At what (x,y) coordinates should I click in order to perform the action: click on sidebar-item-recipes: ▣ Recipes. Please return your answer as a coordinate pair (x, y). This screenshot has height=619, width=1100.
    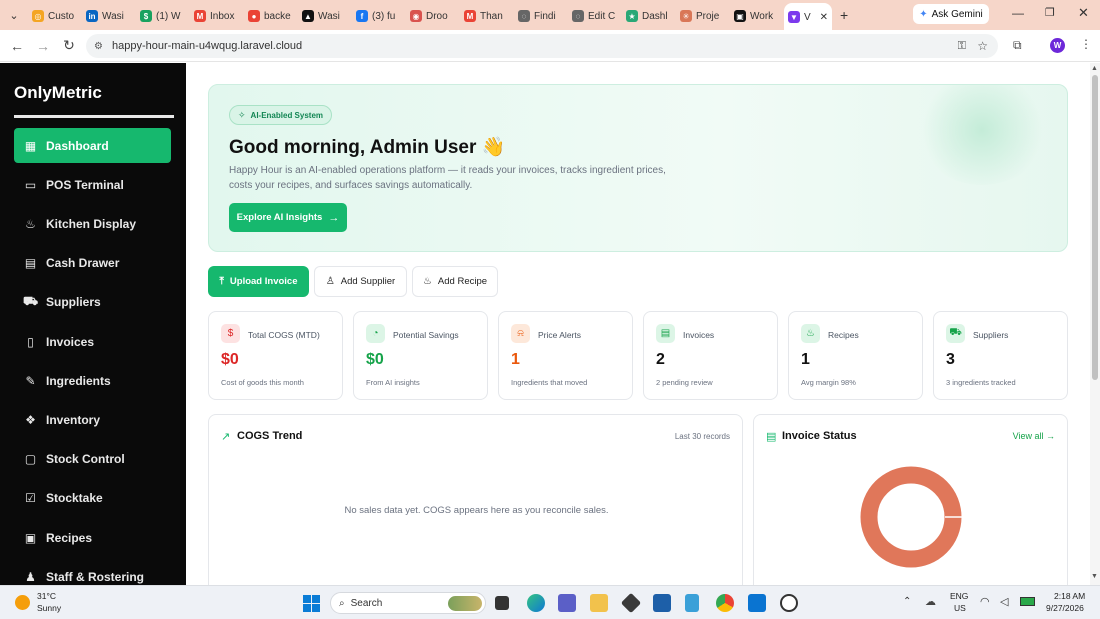
    Looking at the image, I should click on (92, 537).